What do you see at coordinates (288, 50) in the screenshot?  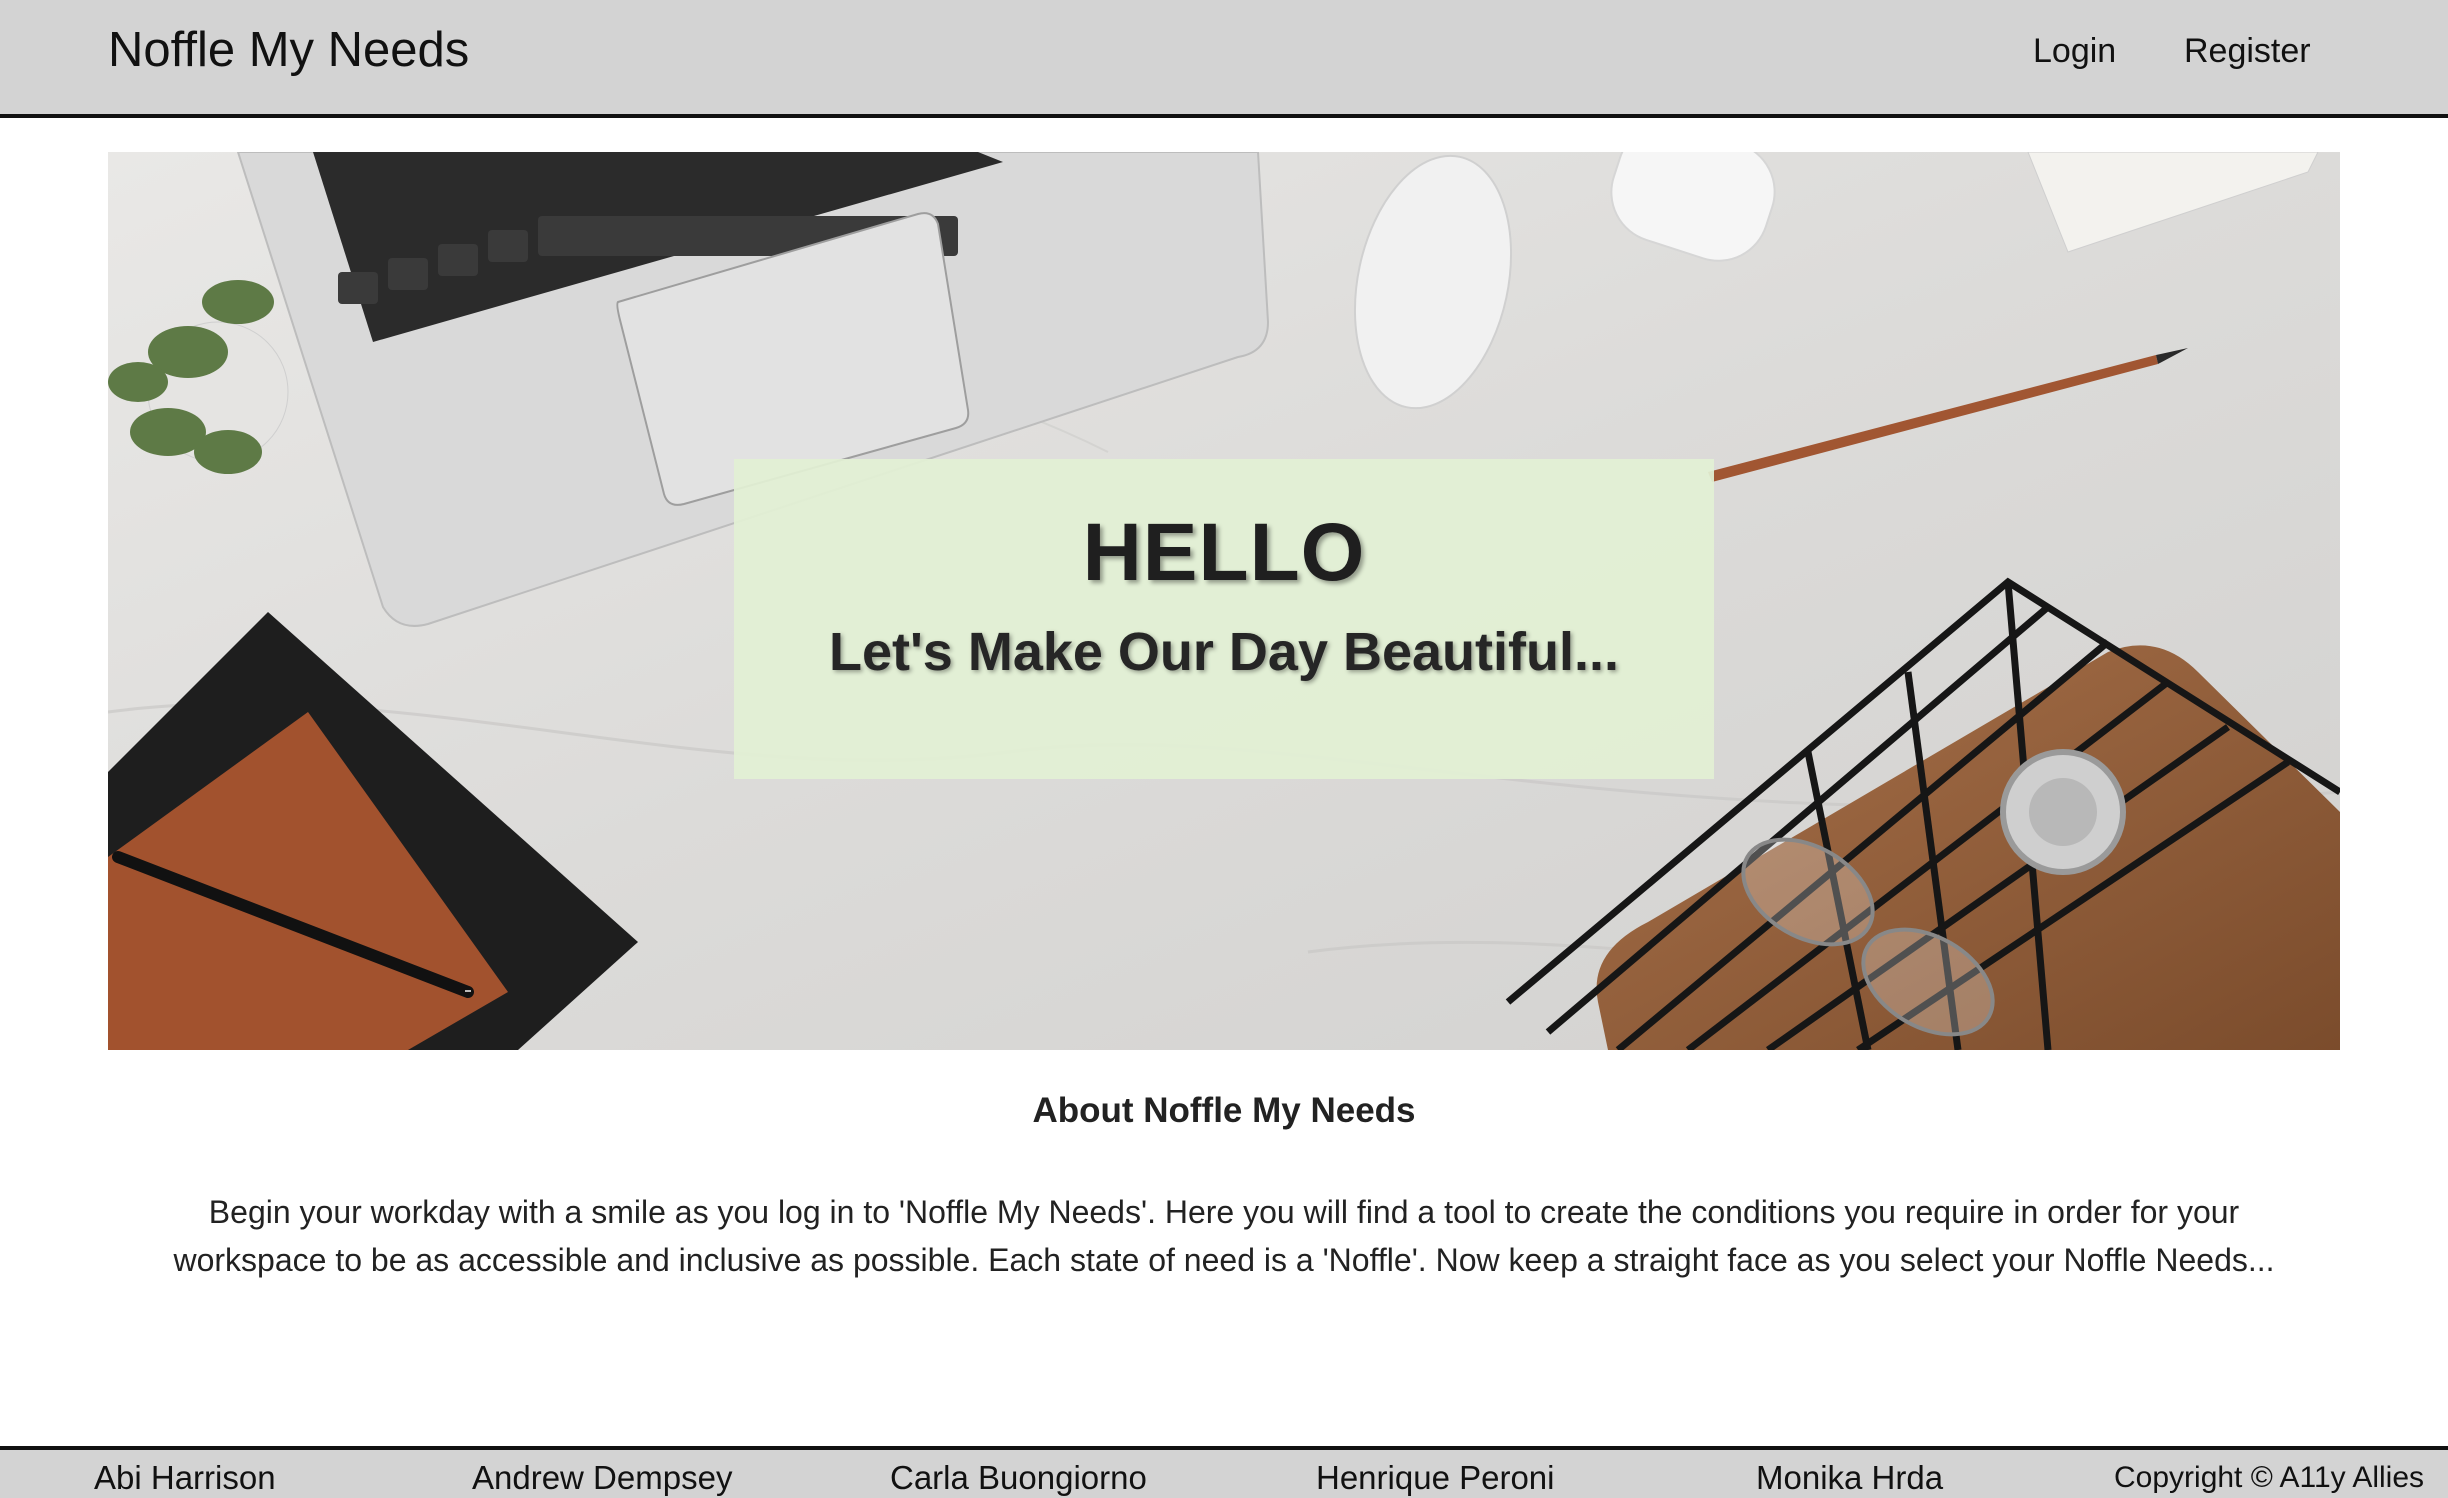 I see `brand-title: Noffle My Needs` at bounding box center [288, 50].